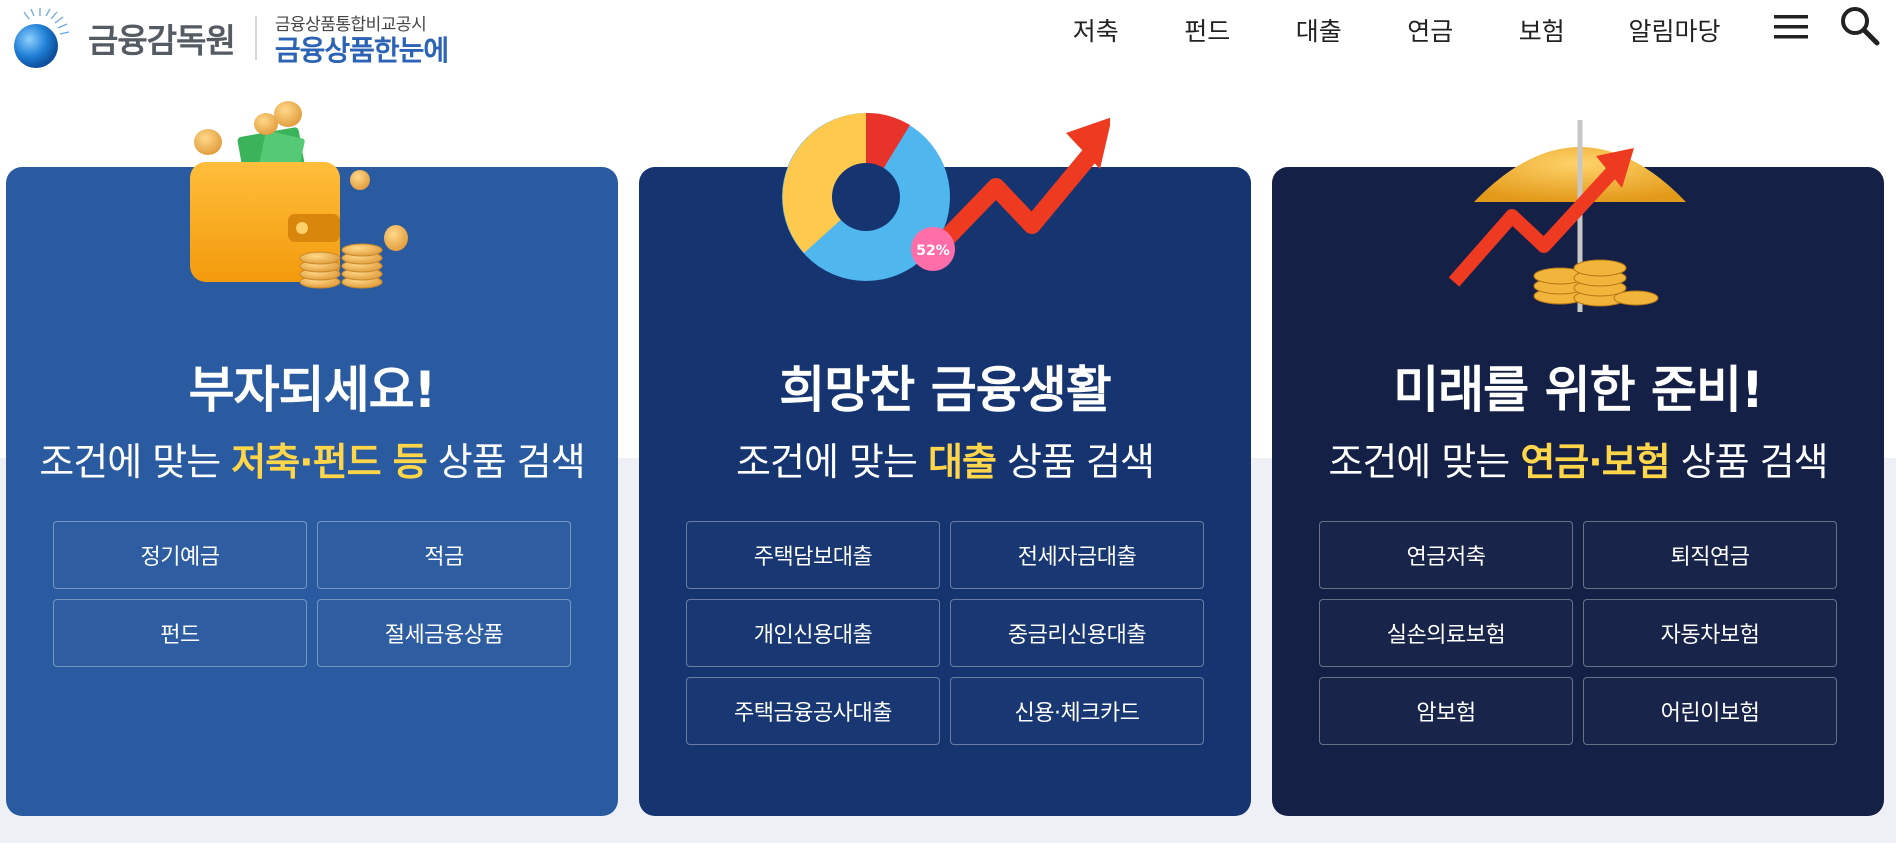 This screenshot has height=843, width=1896. What do you see at coordinates (329, 462) in the screenshot?
I see `card-sub-highlight: 저축·펀드 등` at bounding box center [329, 462].